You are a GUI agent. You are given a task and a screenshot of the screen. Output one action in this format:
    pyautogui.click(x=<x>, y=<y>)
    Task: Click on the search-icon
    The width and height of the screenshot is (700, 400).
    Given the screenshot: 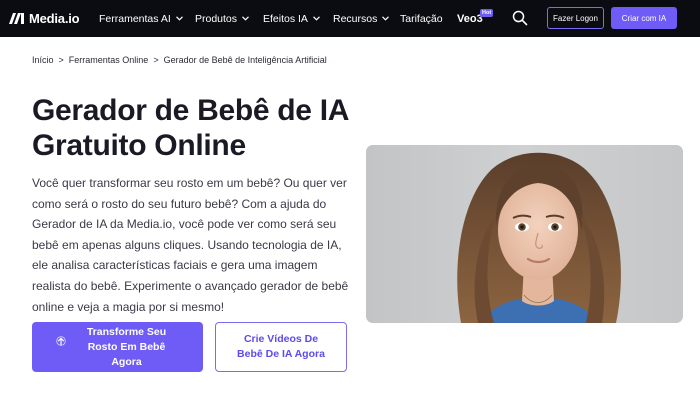 What is the action you would take?
    pyautogui.click(x=520, y=18)
    